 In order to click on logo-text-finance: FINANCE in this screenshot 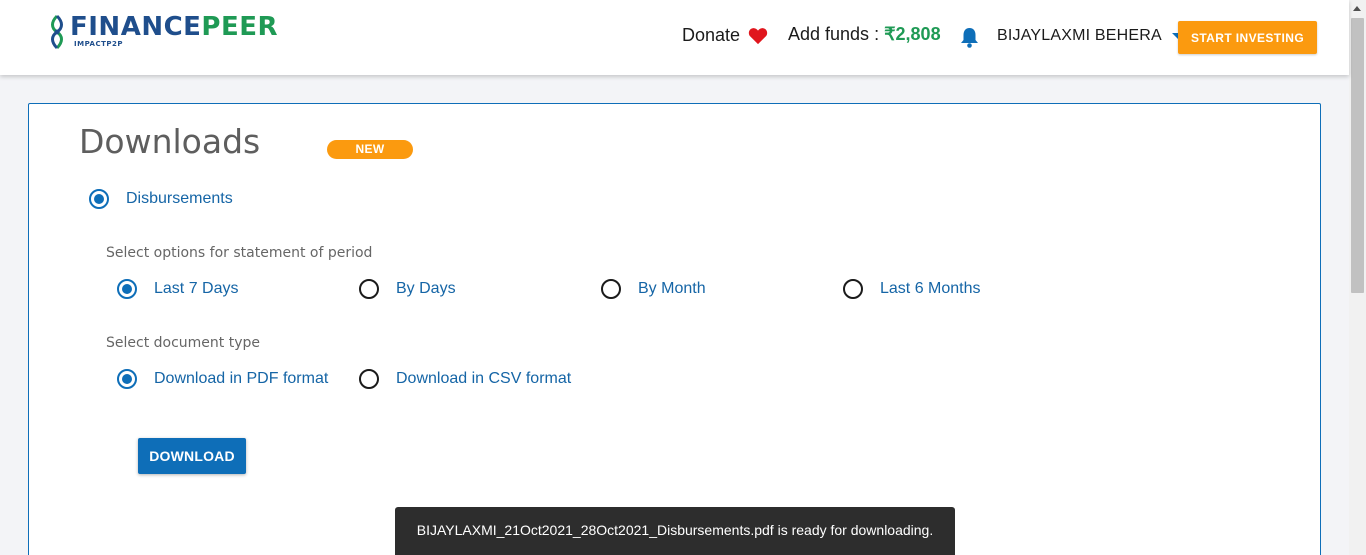, I will do `click(136, 27)`.